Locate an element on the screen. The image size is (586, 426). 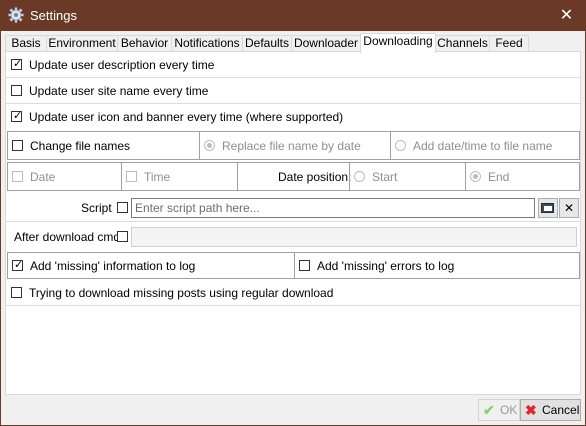
ok-button: ✔ OK is located at coordinates (499, 410).